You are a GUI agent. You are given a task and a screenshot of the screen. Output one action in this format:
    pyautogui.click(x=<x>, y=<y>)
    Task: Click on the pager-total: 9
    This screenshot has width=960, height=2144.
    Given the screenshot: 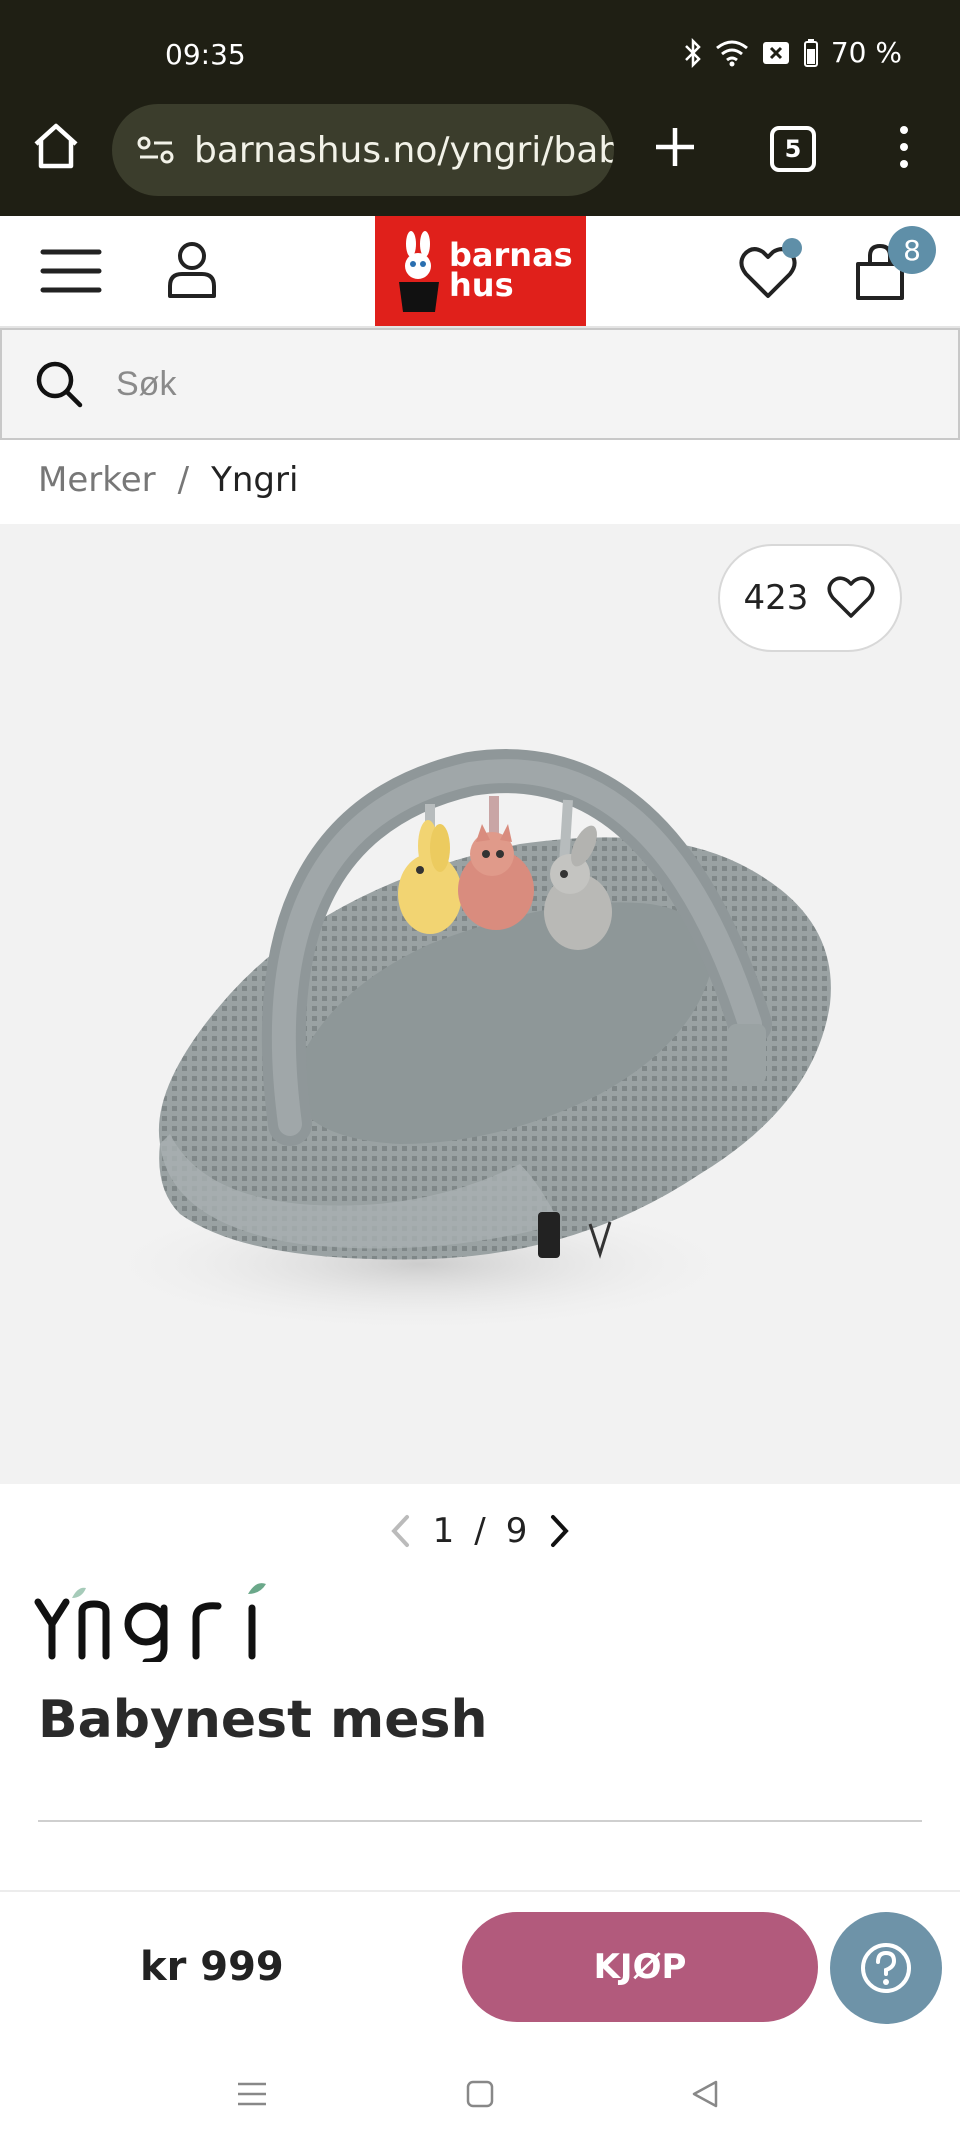 What is the action you would take?
    pyautogui.click(x=516, y=1531)
    